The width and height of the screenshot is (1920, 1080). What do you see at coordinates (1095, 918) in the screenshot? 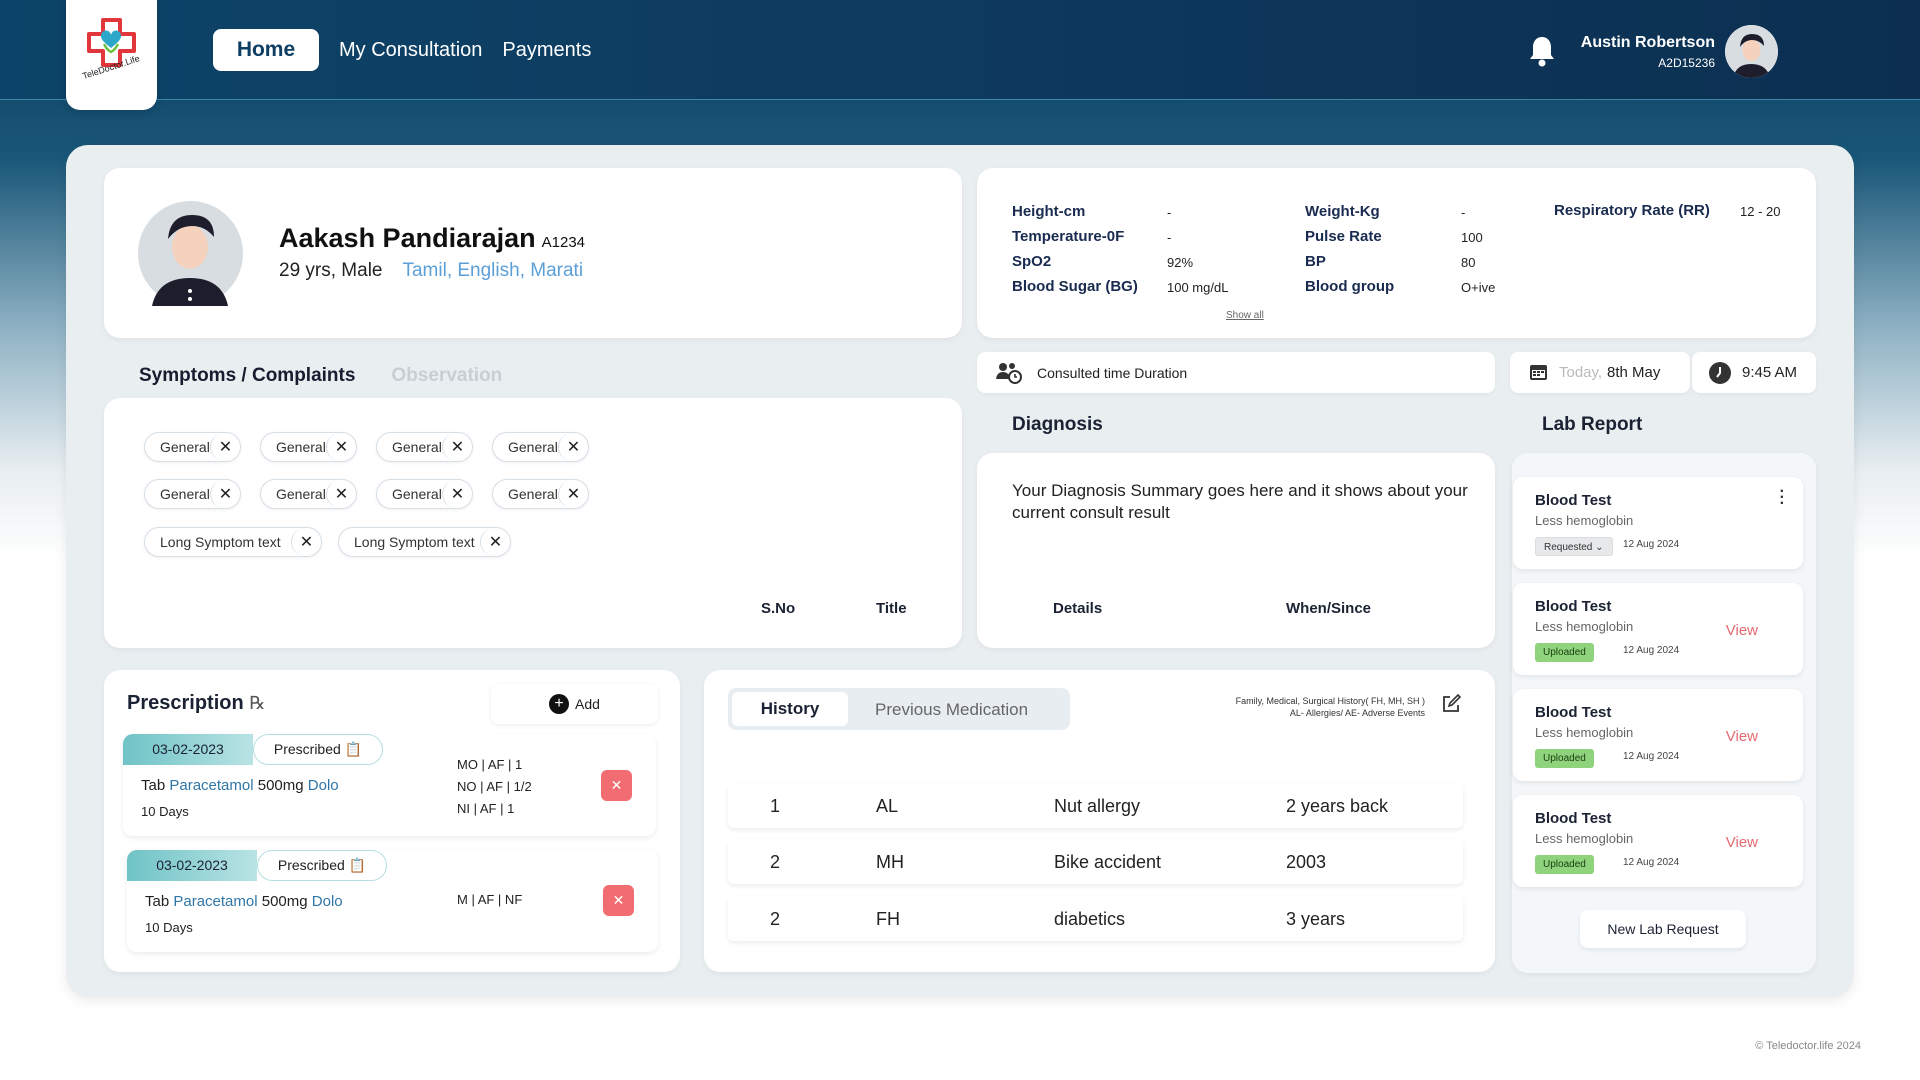
I see `table-row: 2 FH diabetics 3 years` at bounding box center [1095, 918].